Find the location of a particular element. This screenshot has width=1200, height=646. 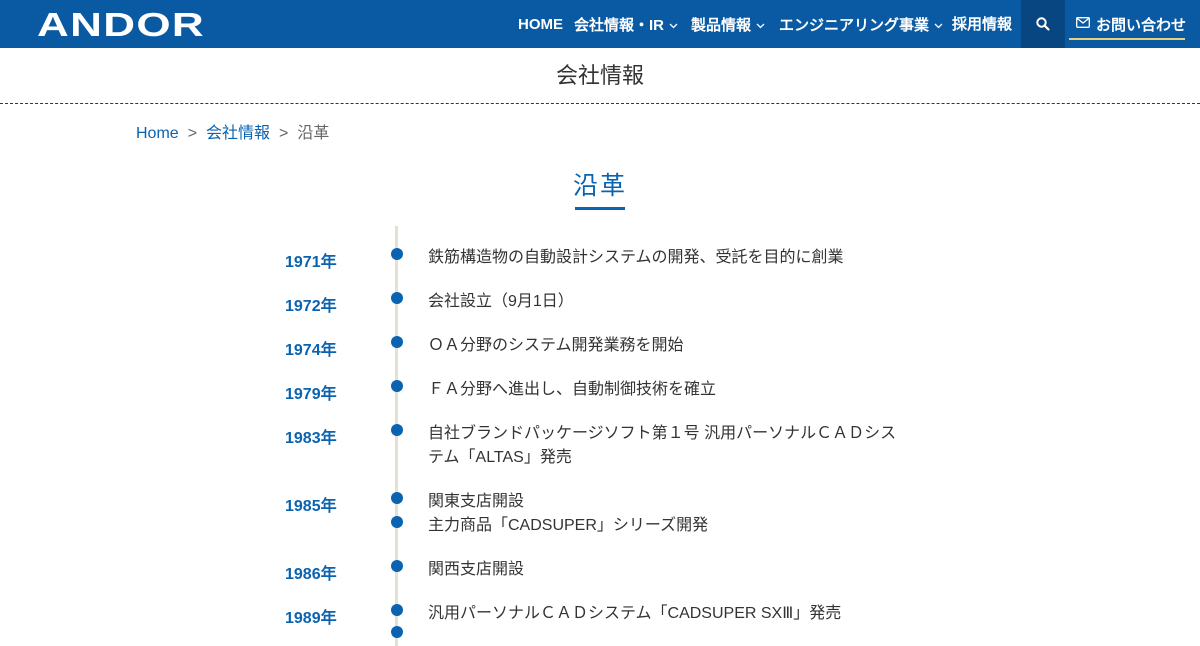

timeline-event: ＯＡ分野のシステム開発業務を開始 is located at coordinates (556, 345).